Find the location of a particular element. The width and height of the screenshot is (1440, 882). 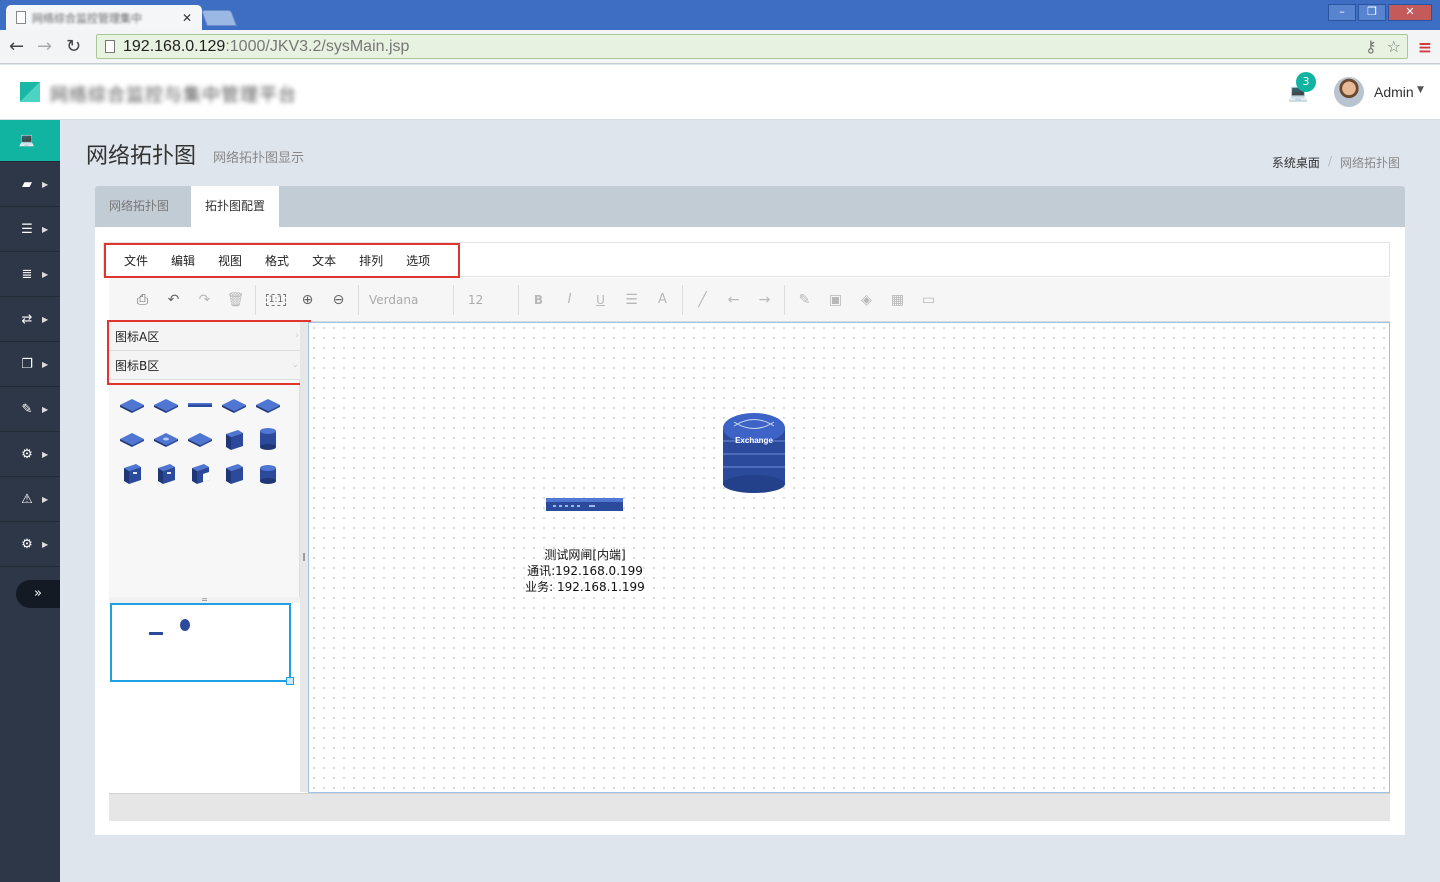

font-color-button: A is located at coordinates (662, 299).